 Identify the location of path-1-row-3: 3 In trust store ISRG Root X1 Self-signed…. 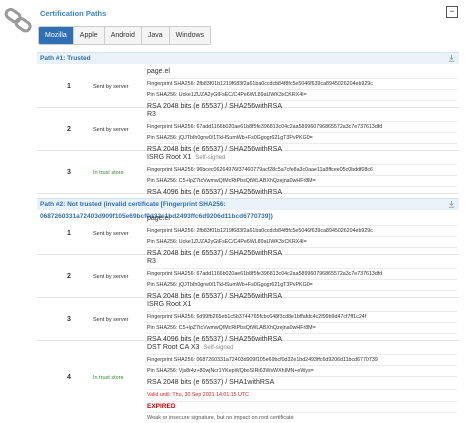
(248, 173).